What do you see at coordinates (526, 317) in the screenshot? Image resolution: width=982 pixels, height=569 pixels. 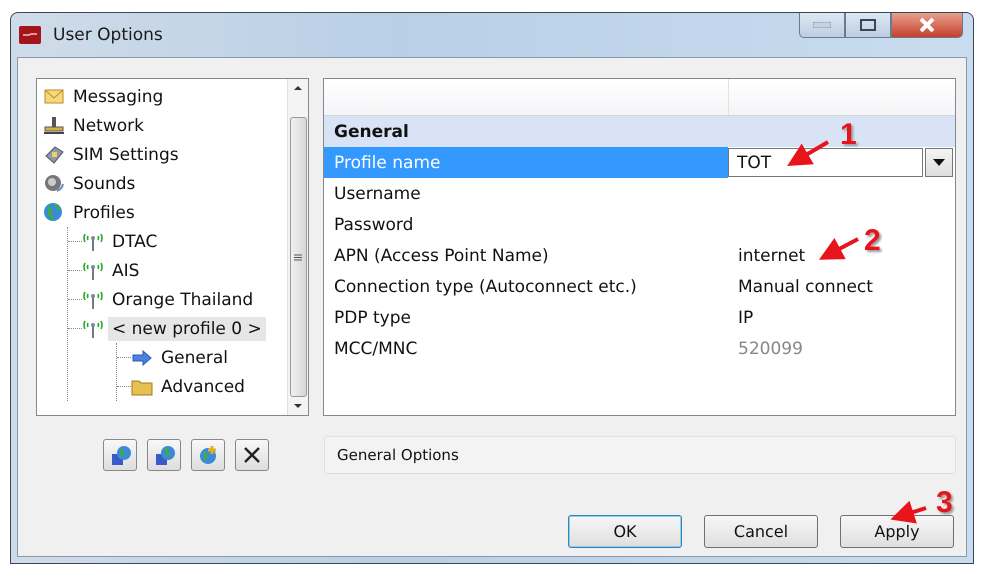 I see `property-name: PDP type` at bounding box center [526, 317].